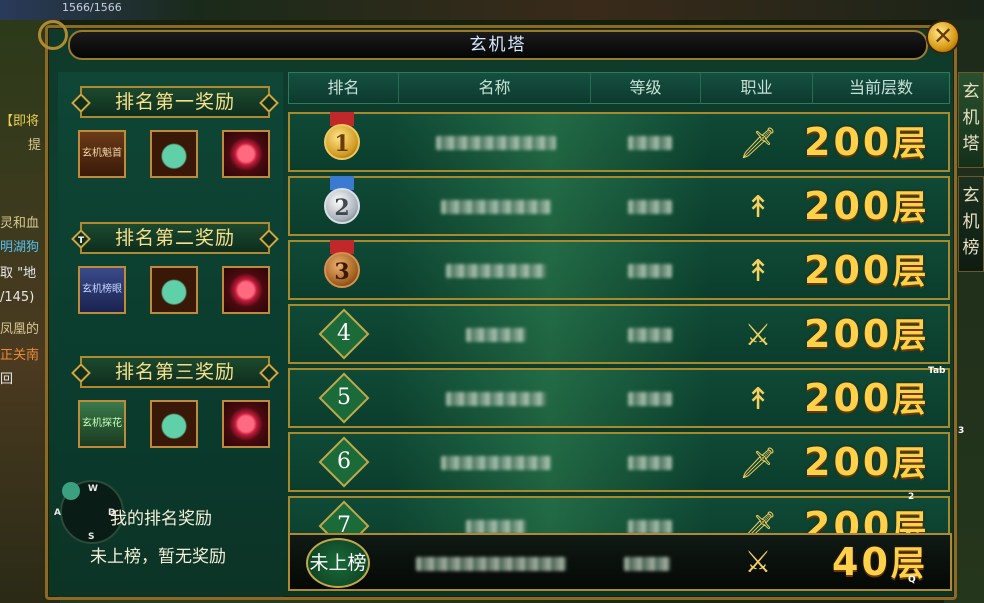  I want to click on table-row: 6 🗡 200层, so click(619, 462).